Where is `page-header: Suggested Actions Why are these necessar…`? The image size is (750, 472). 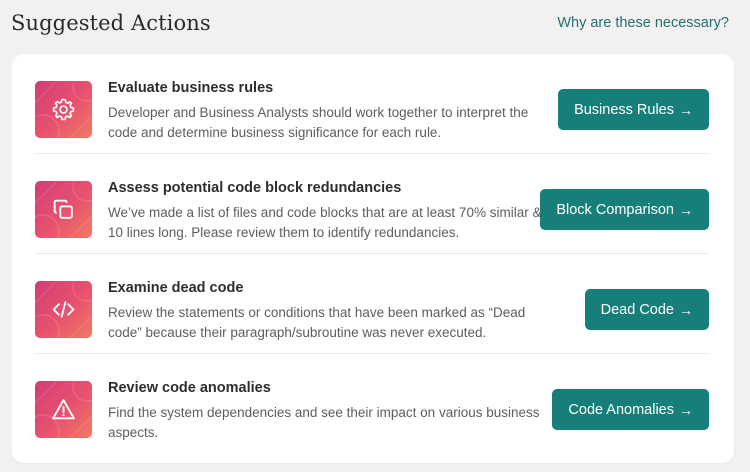
page-header: Suggested Actions Why are these necessar… is located at coordinates (375, 26).